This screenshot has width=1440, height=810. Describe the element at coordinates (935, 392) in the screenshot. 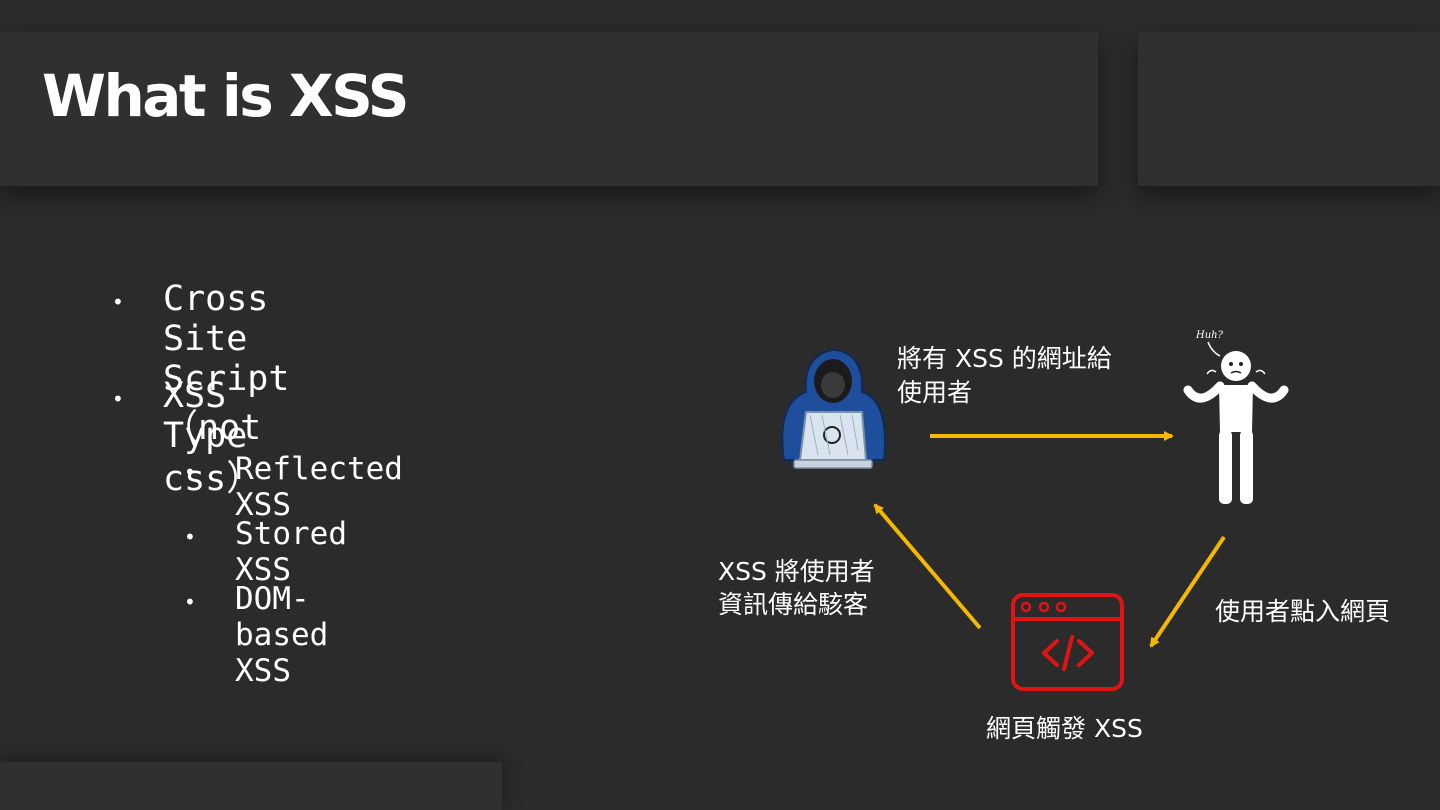

I see `step-send-url-line2: 使用者` at that location.